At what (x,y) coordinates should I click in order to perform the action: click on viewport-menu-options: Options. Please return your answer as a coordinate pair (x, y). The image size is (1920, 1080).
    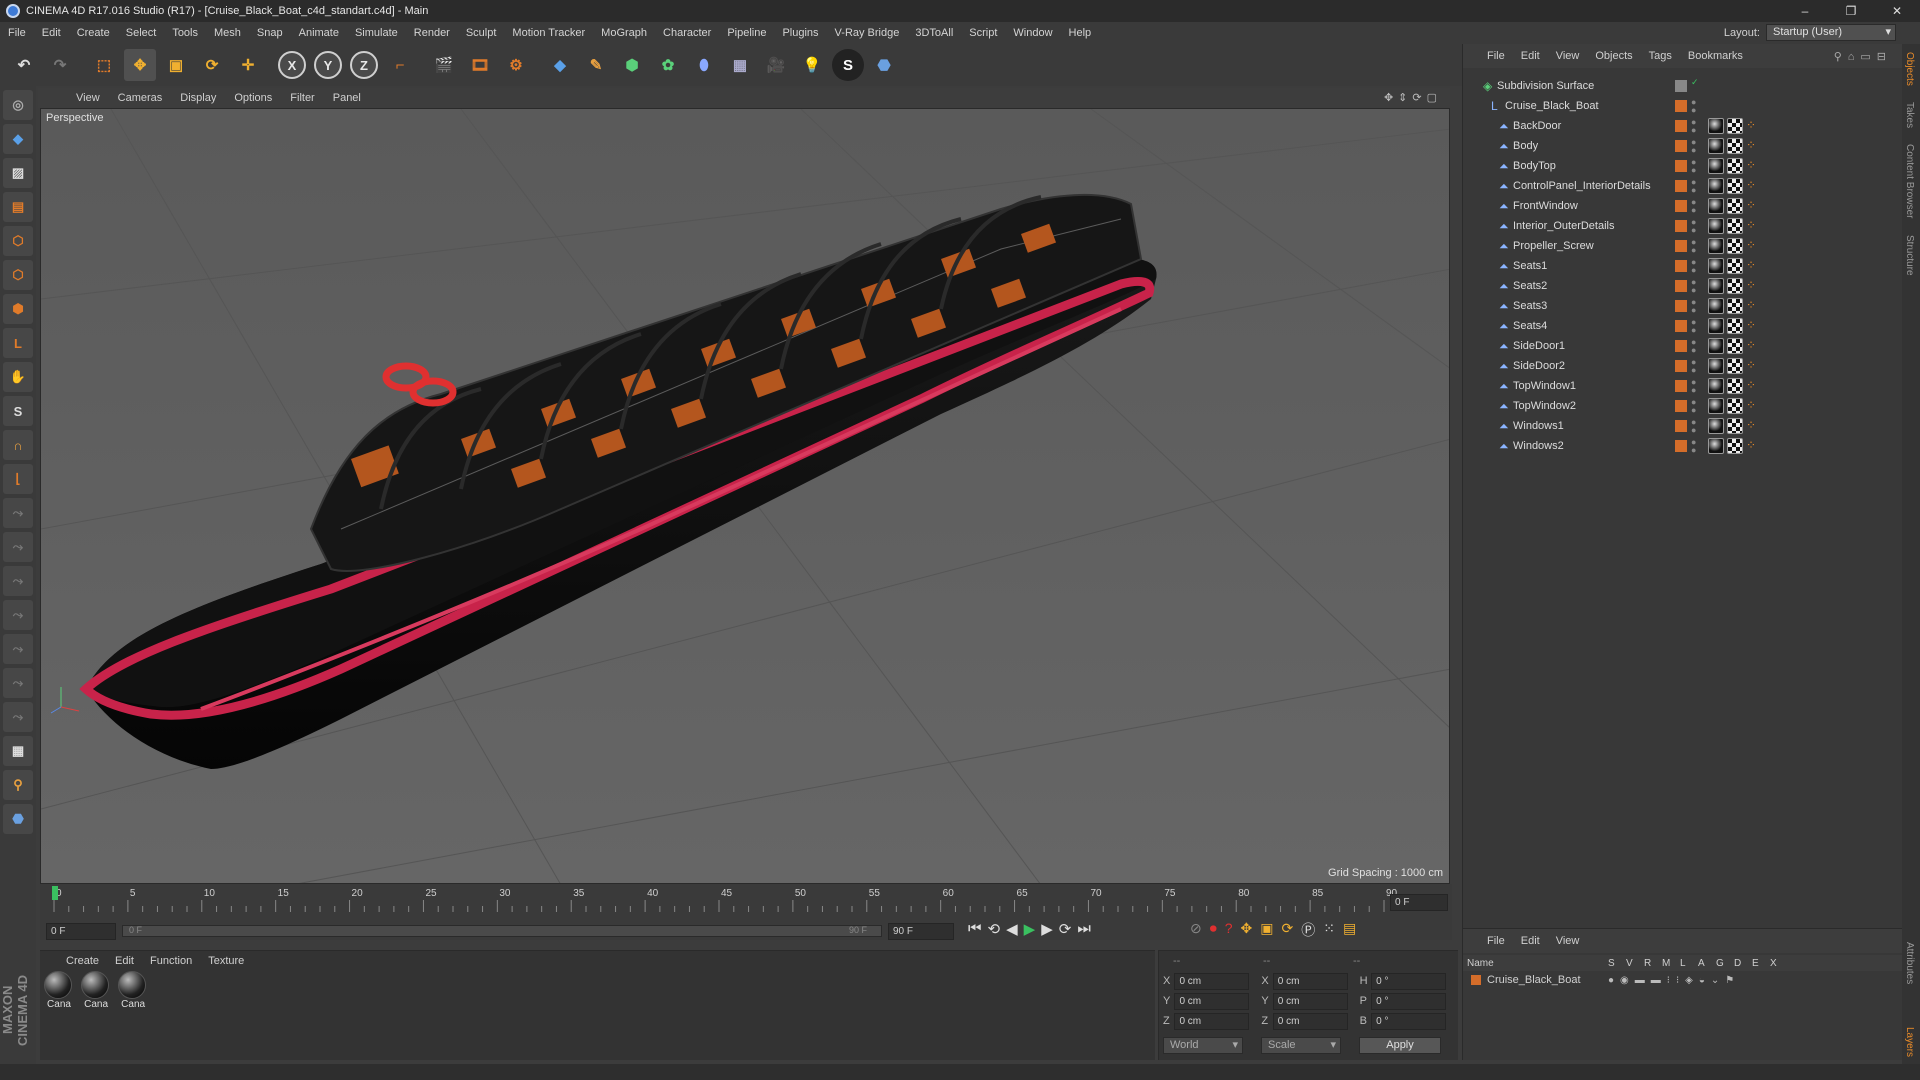
    Looking at the image, I should click on (253, 98).